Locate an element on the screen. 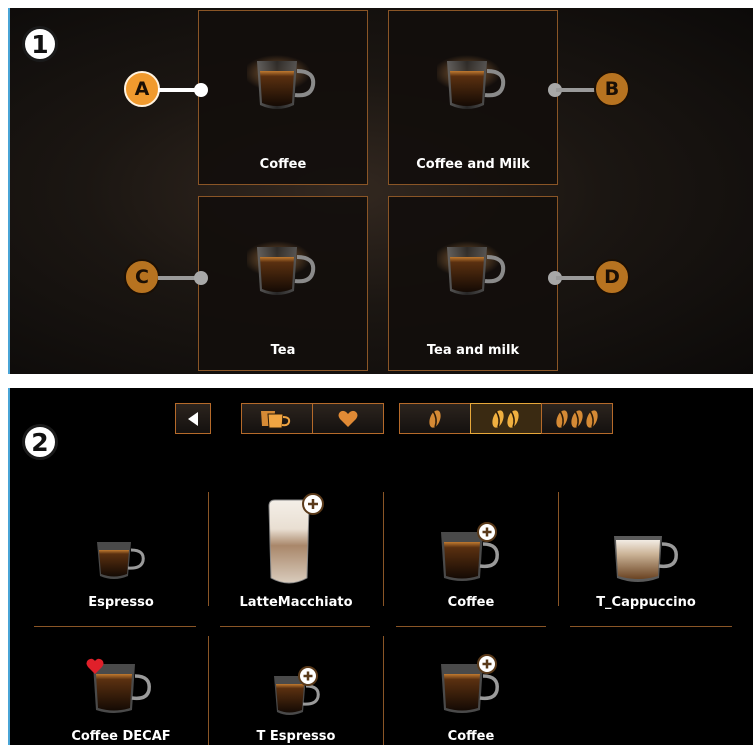 Image resolution: width=753 pixels, height=745 pixels. step-number-1: 1 is located at coordinates (40, 44).